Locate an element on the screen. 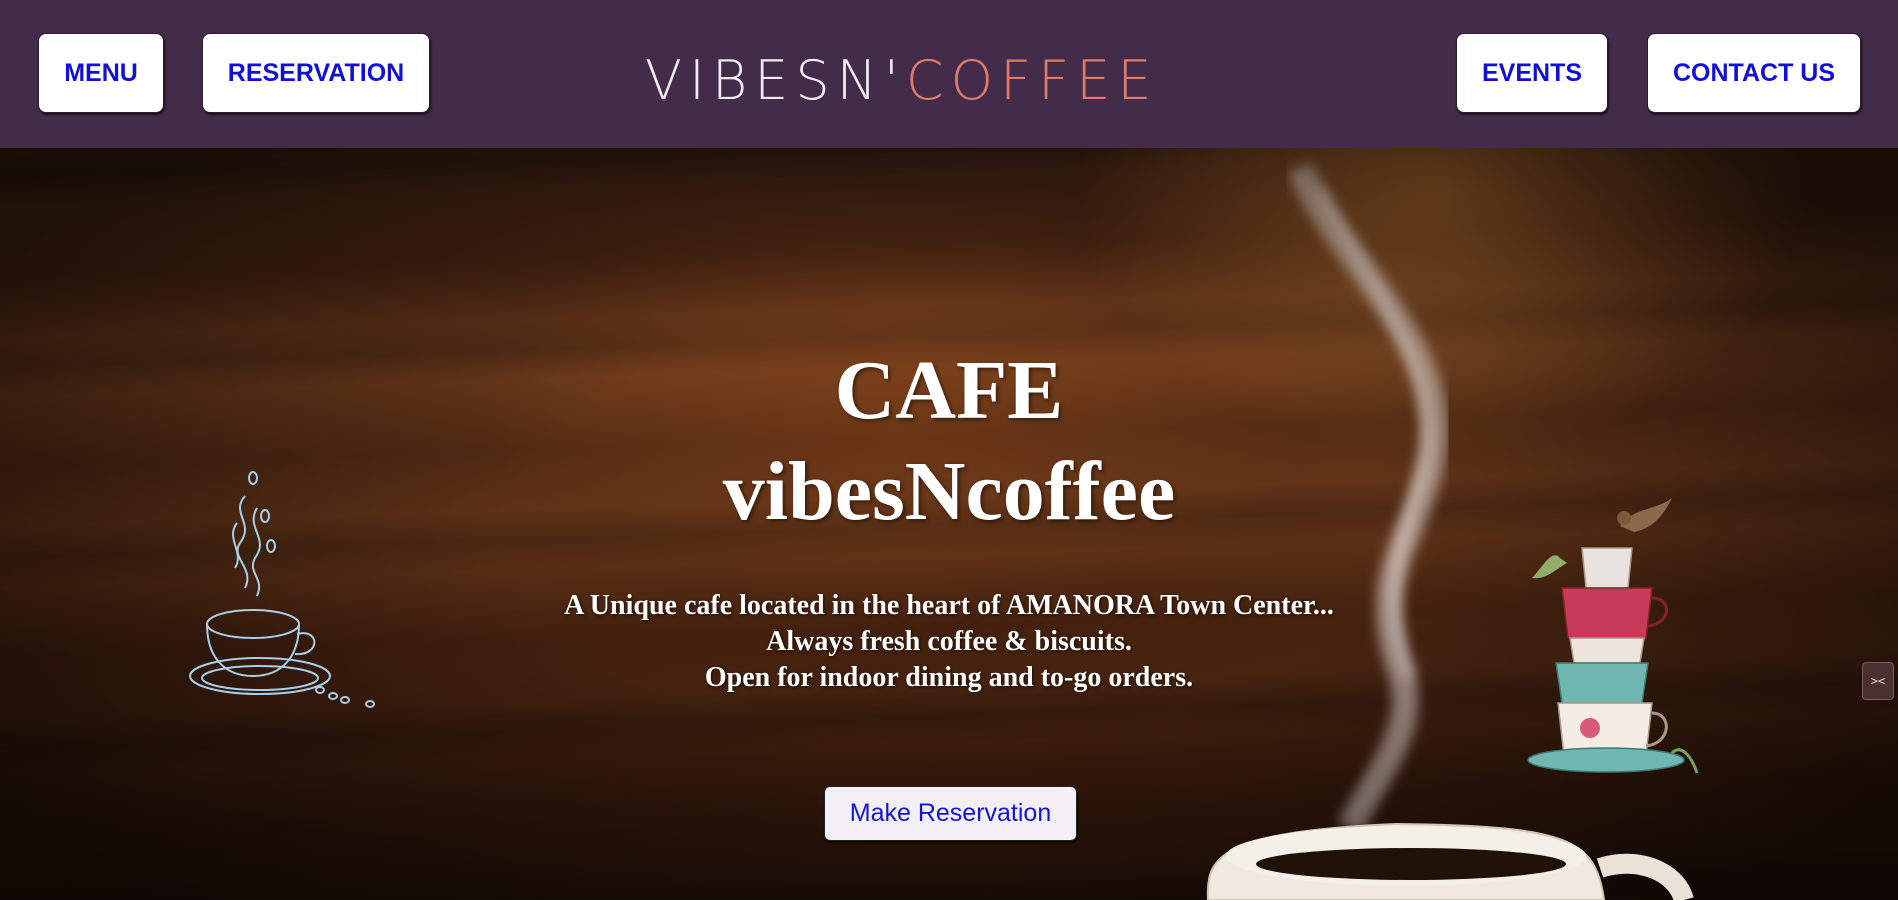  logo-part-2: COFFEE is located at coordinates (1032, 80).